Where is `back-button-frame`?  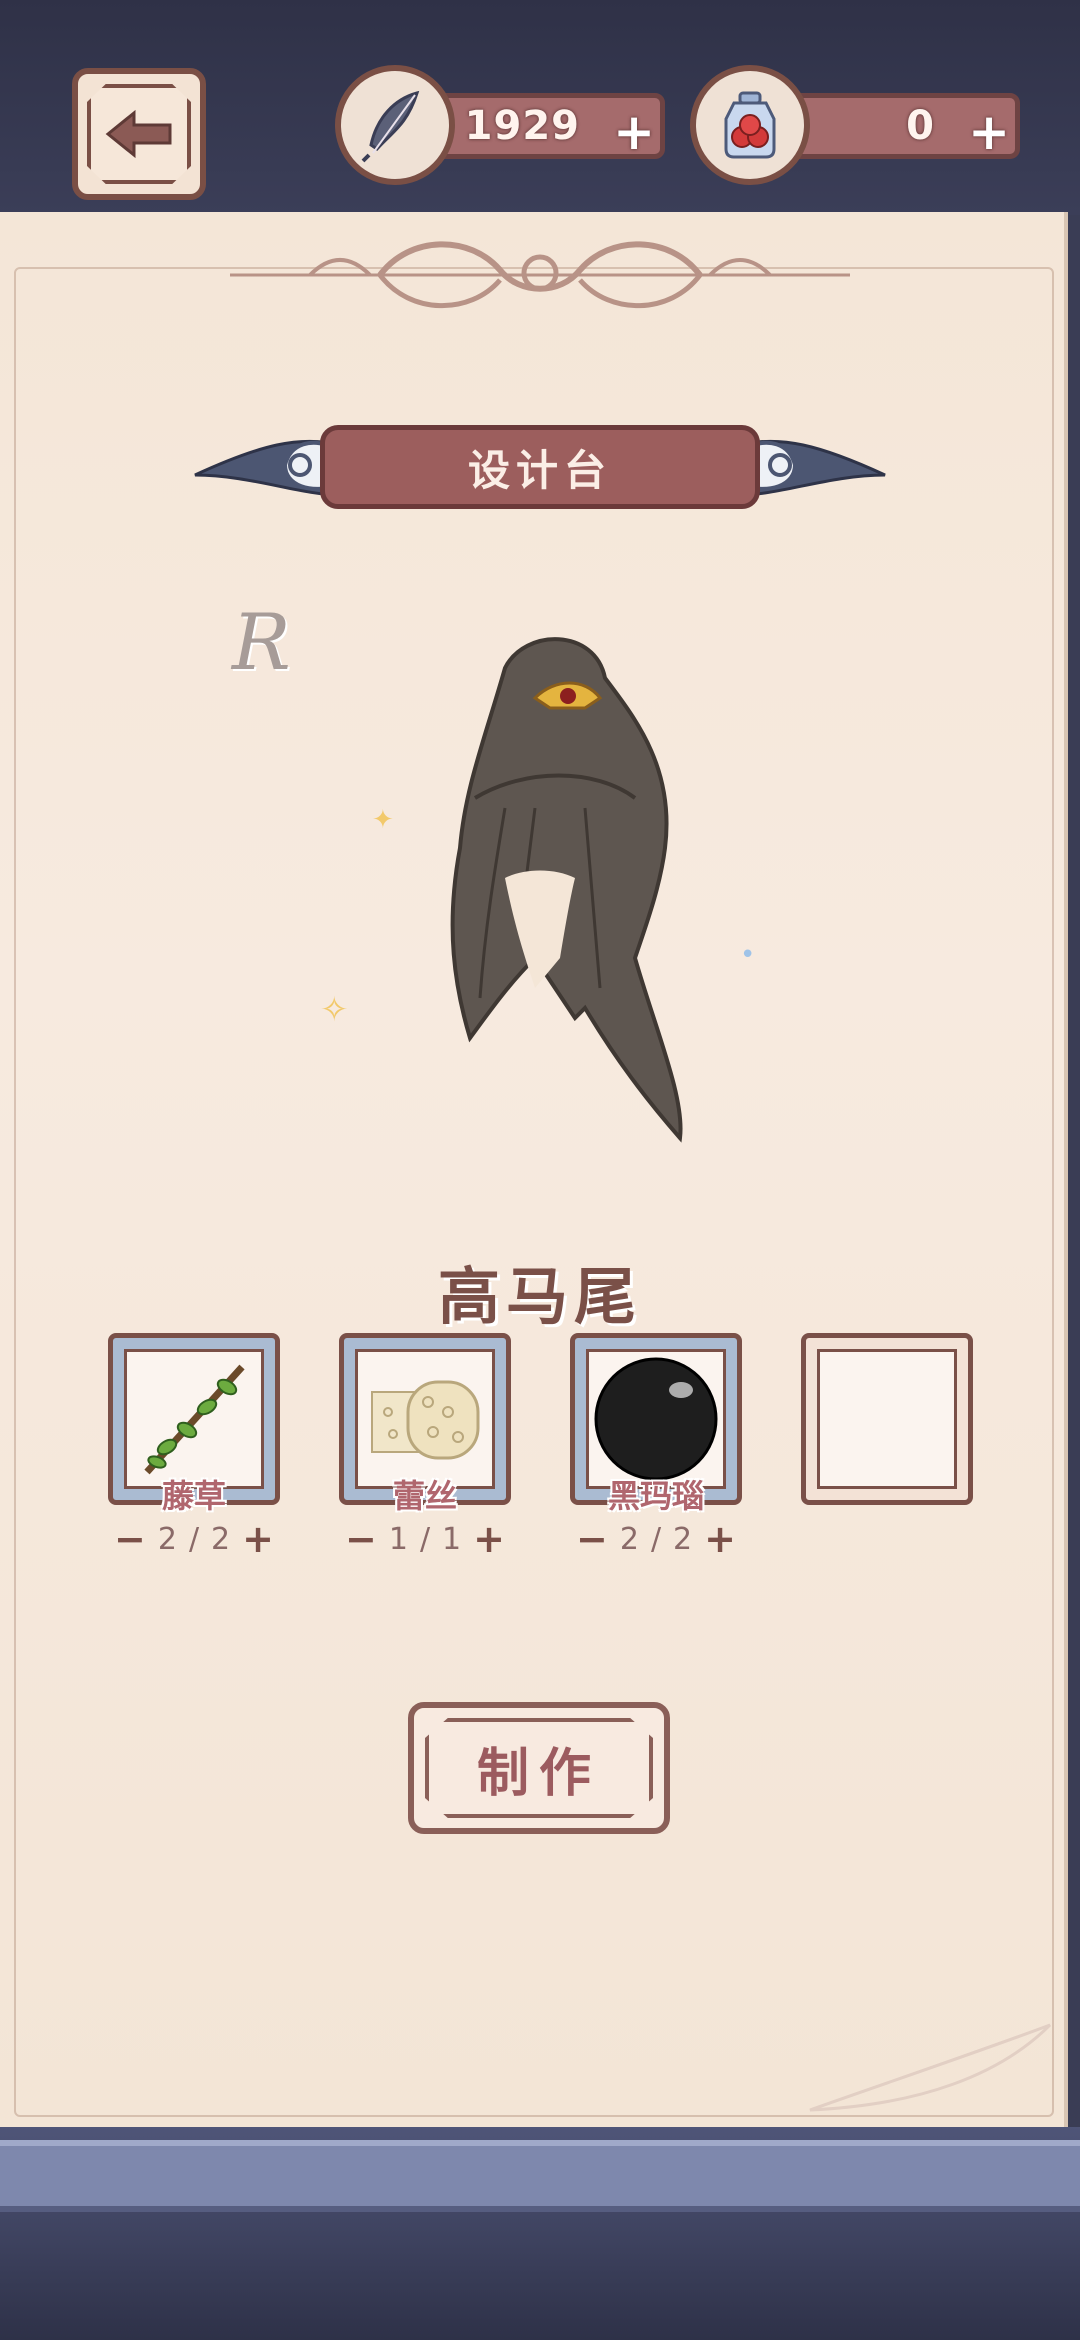 back-button-frame is located at coordinates (139, 134).